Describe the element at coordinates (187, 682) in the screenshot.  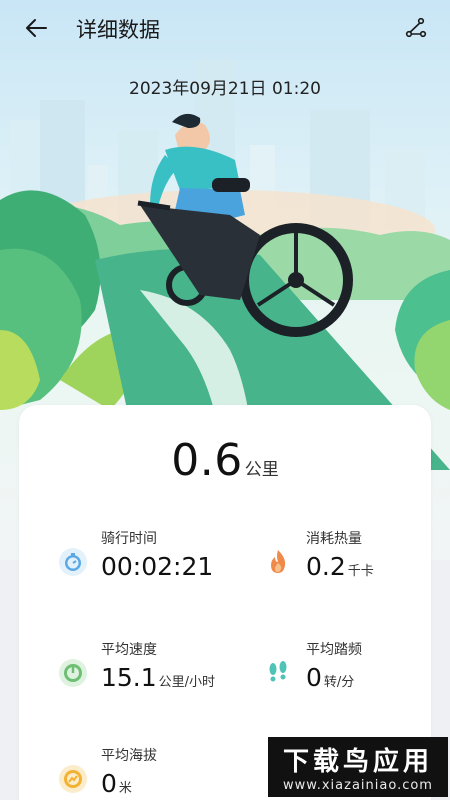
I see `stat-avg-speed-unit: 公里/小时` at that location.